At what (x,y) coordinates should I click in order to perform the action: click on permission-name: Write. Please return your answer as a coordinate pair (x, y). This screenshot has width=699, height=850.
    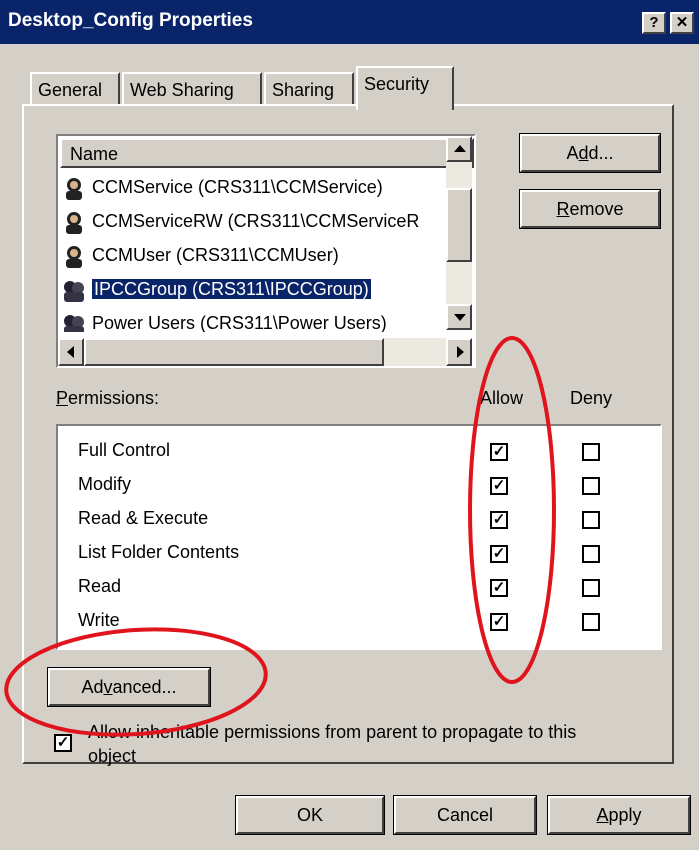
    Looking at the image, I should click on (99, 620).